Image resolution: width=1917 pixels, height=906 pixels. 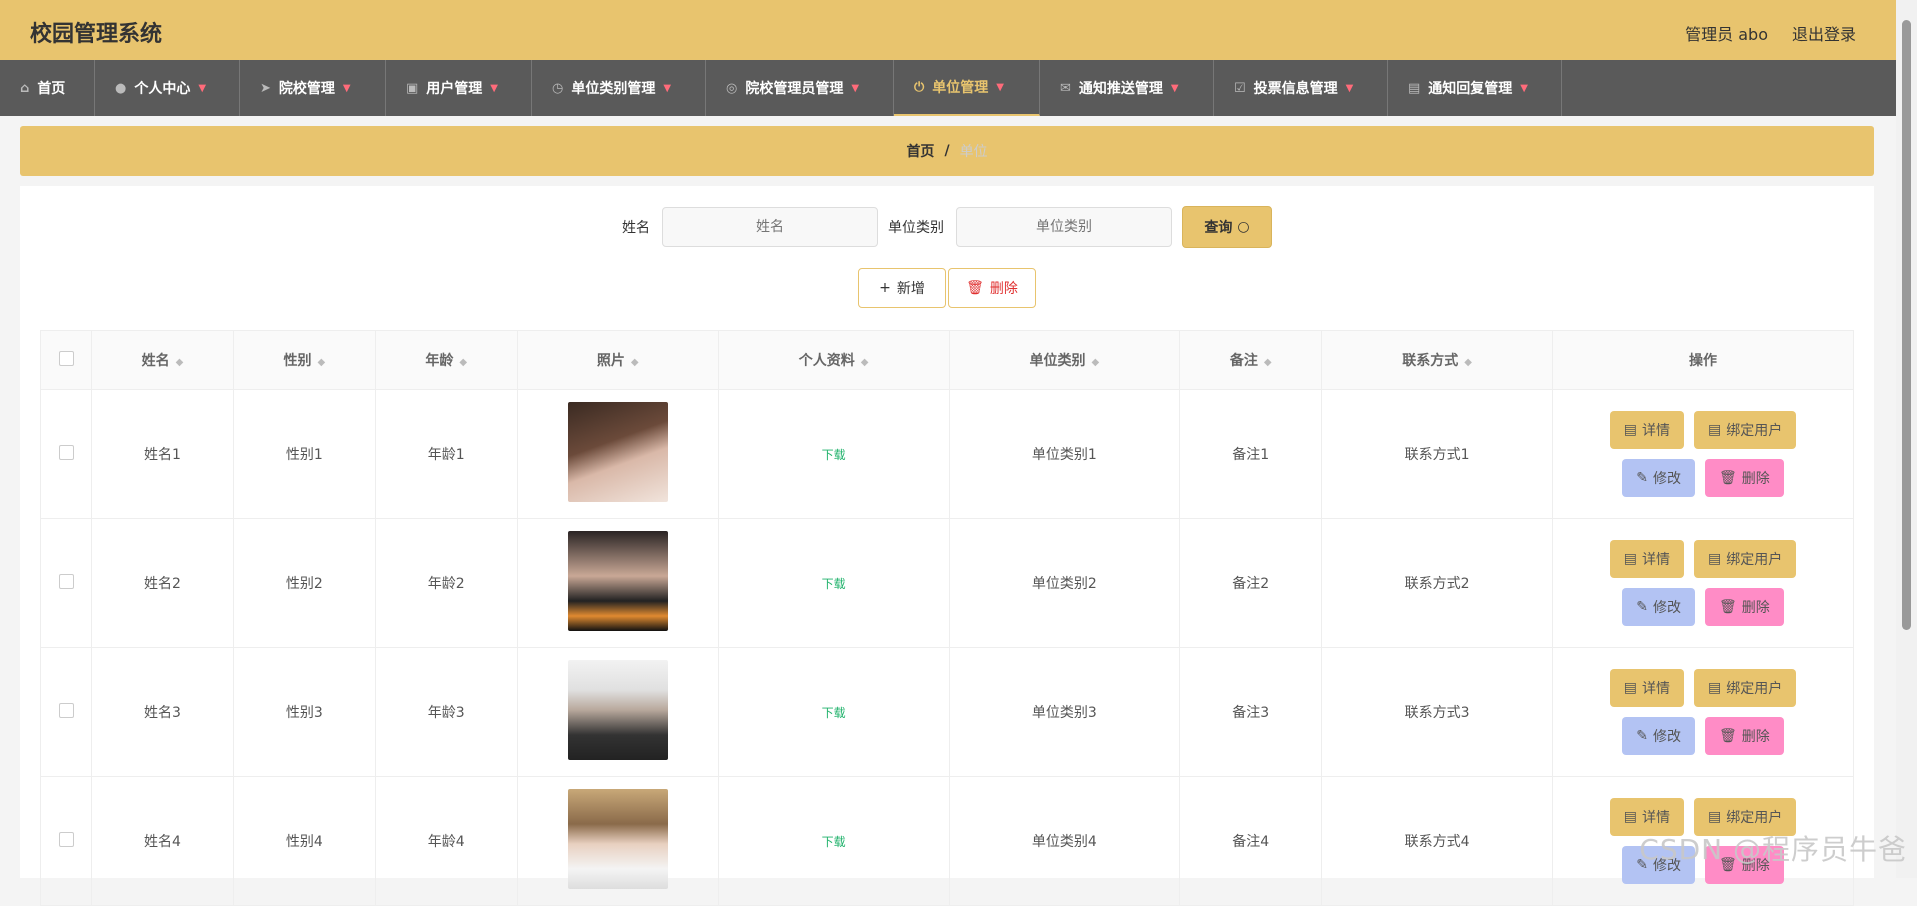 I want to click on scrollbar-thumb, so click(x=1906, y=325).